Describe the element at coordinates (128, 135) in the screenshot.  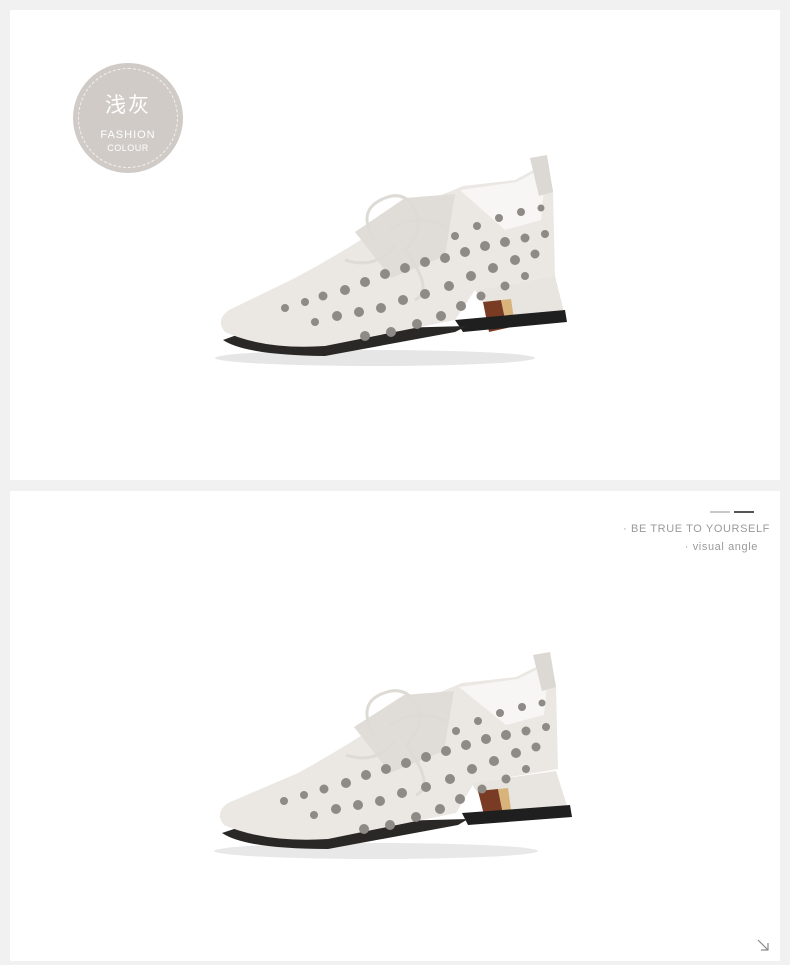
I see `badge-fashion-label: FASHION` at that location.